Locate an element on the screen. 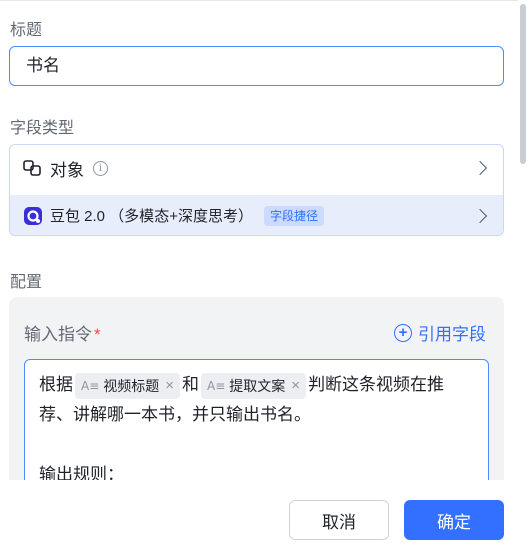 This screenshot has width=530, height=560. editor-text-middle: 和 is located at coordinates (191, 384).